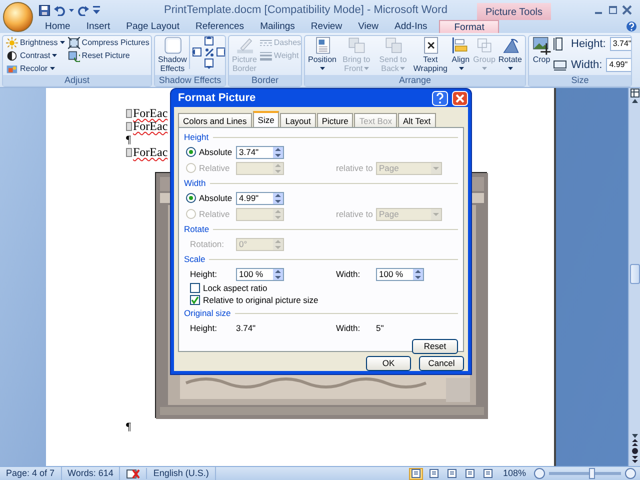  What do you see at coordinates (306, 10) in the screenshot?
I see `window-title: PrintTemplate.docm [Compatibility Mode] - Microsoft Word` at bounding box center [306, 10].